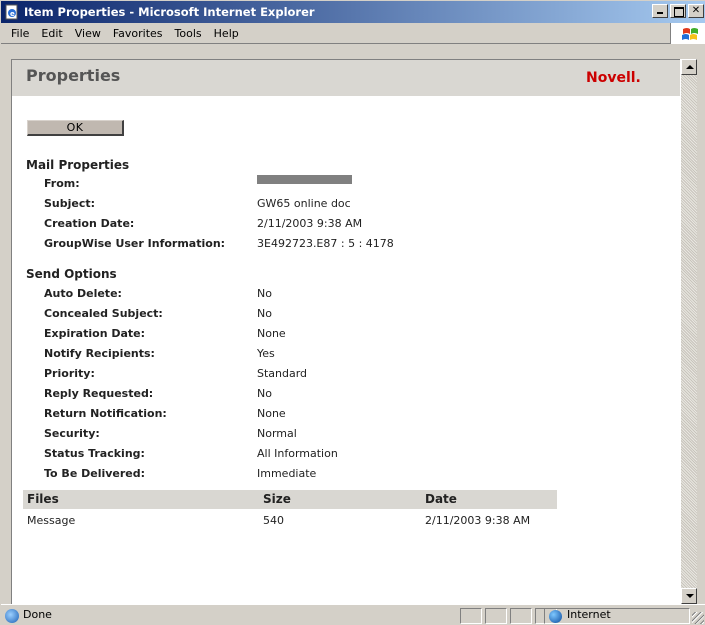 This screenshot has width=705, height=625. What do you see at coordinates (264, 393) in the screenshot?
I see `reply-requested-value: No` at bounding box center [264, 393].